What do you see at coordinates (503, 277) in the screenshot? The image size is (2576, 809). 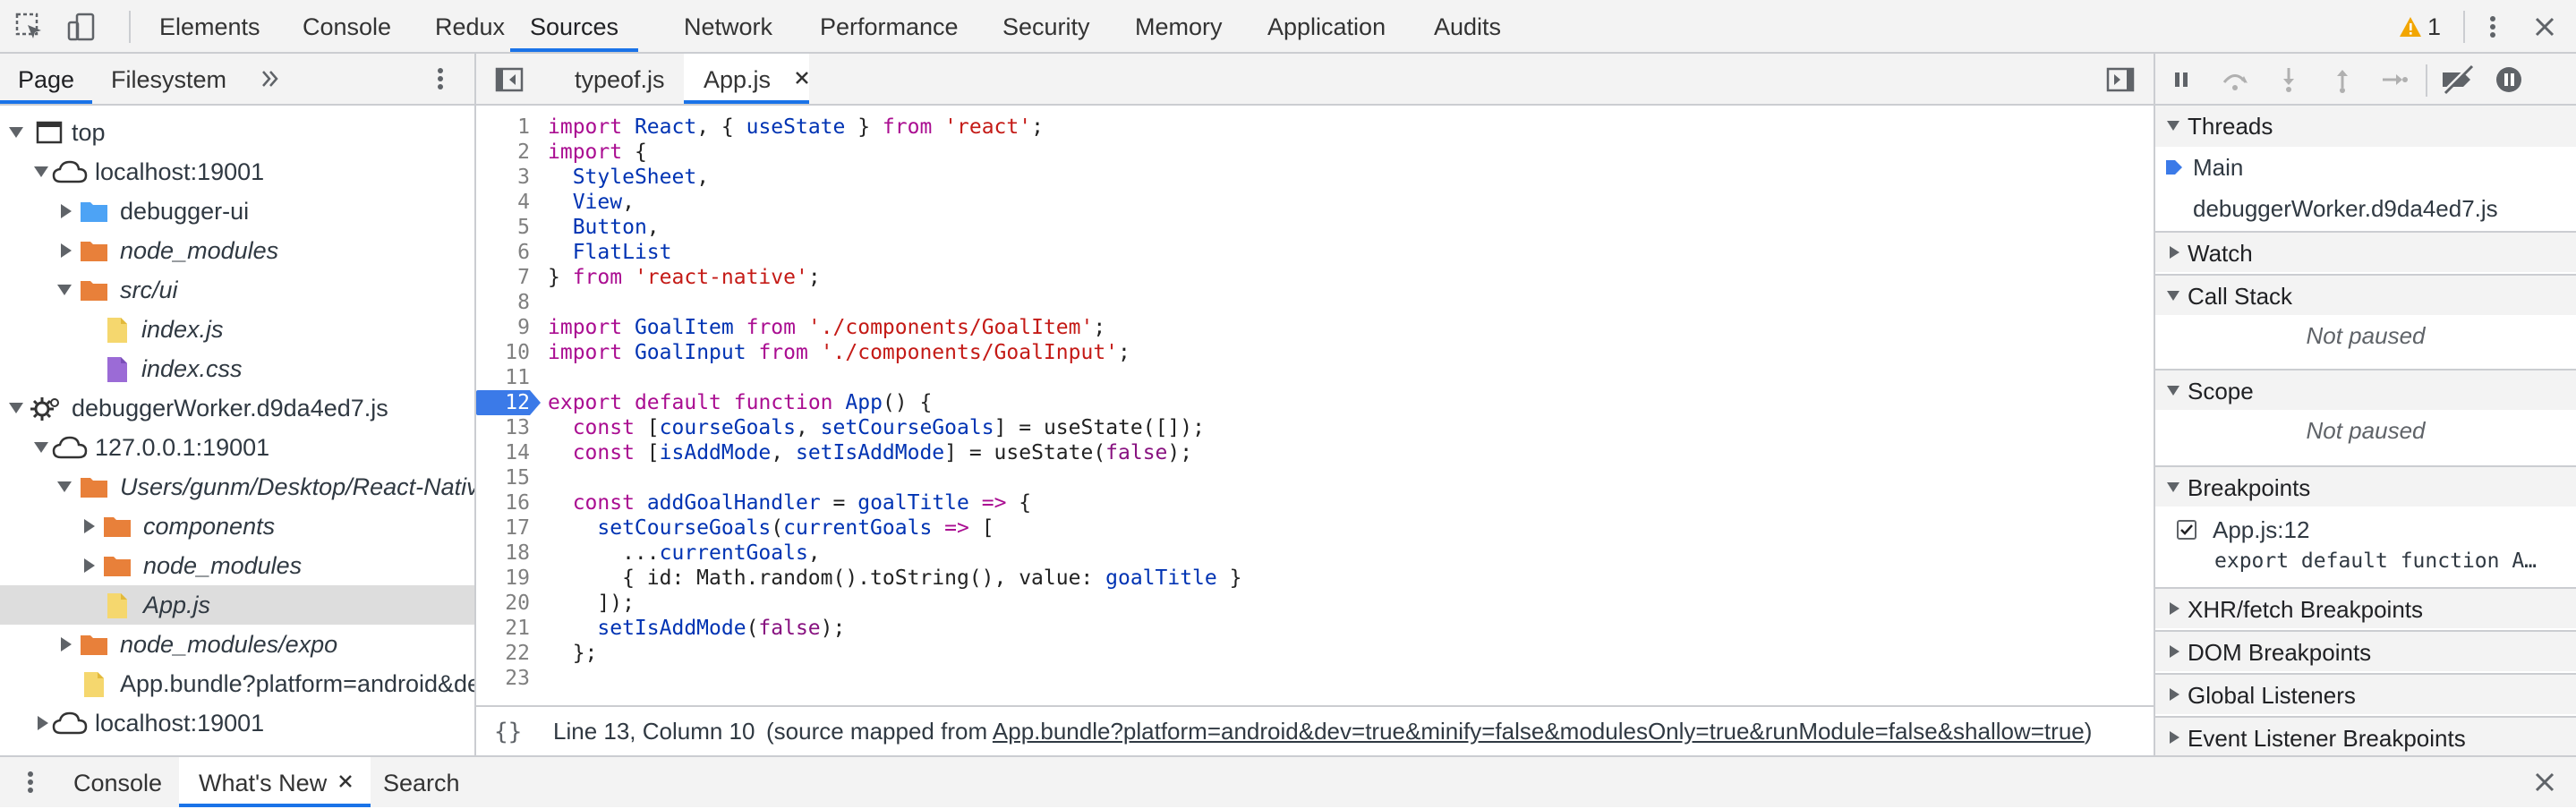 I see `line-number: 7` at bounding box center [503, 277].